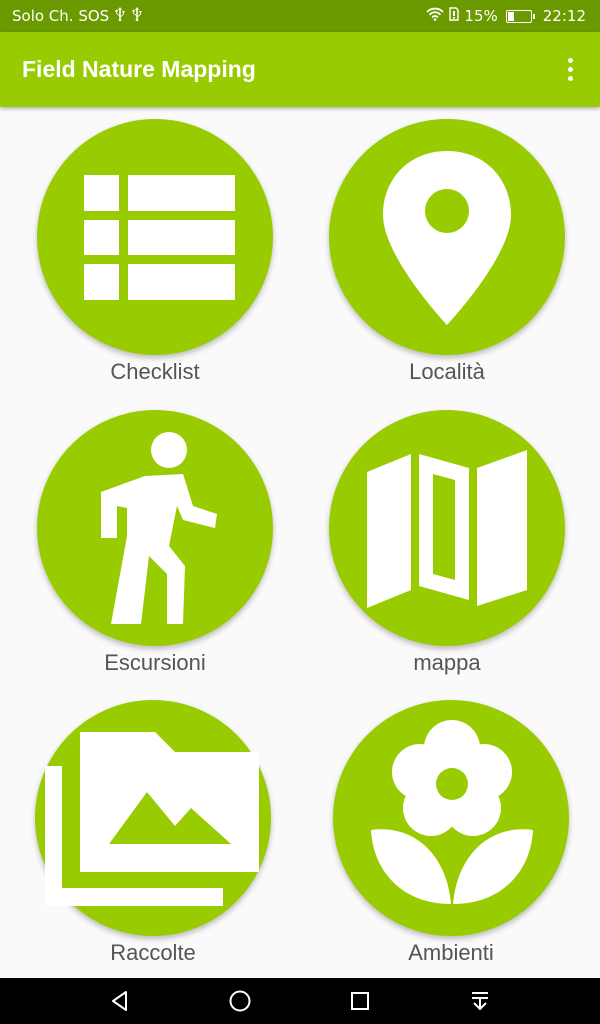 The image size is (600, 1024). Describe the element at coordinates (61, 16) in the screenshot. I see `carrier-text: Solo Ch. SOS` at that location.